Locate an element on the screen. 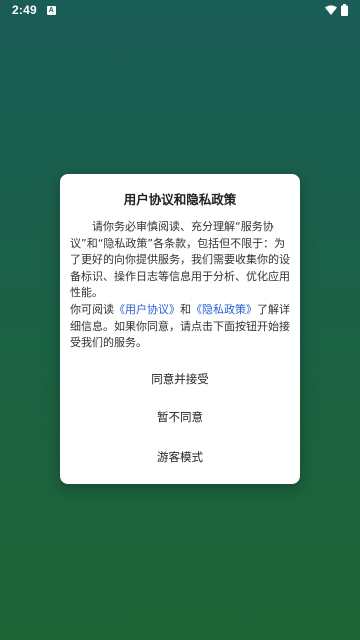 The width and height of the screenshot is (360, 640). paragraph-2-and: 和 is located at coordinates (185, 309).